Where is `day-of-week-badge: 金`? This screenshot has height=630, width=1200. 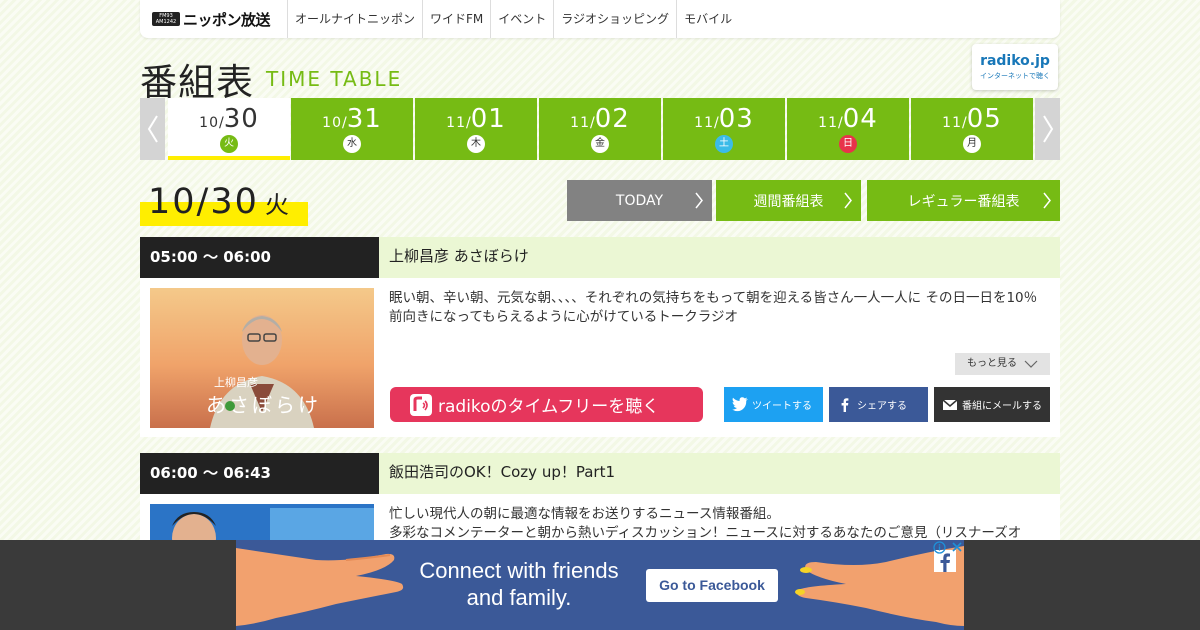 day-of-week-badge: 金 is located at coordinates (600, 144).